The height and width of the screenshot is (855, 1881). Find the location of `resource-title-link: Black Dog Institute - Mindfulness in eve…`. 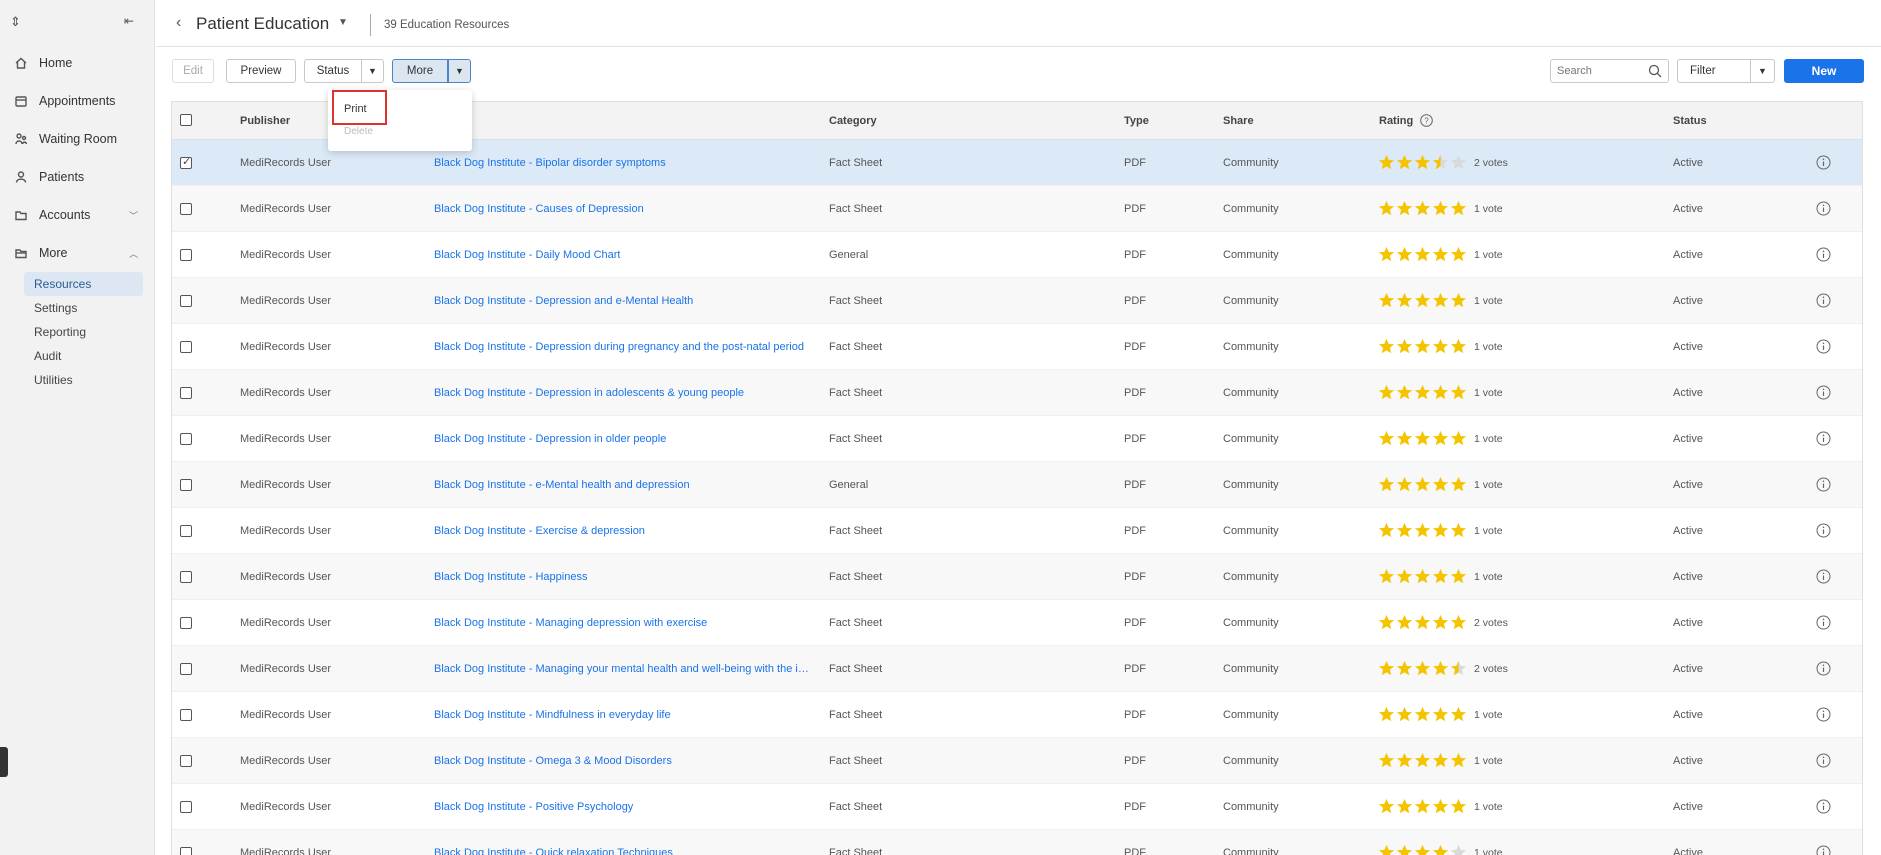

resource-title-link: Black Dog Institute - Mindfulness in eve… is located at coordinates (552, 715).